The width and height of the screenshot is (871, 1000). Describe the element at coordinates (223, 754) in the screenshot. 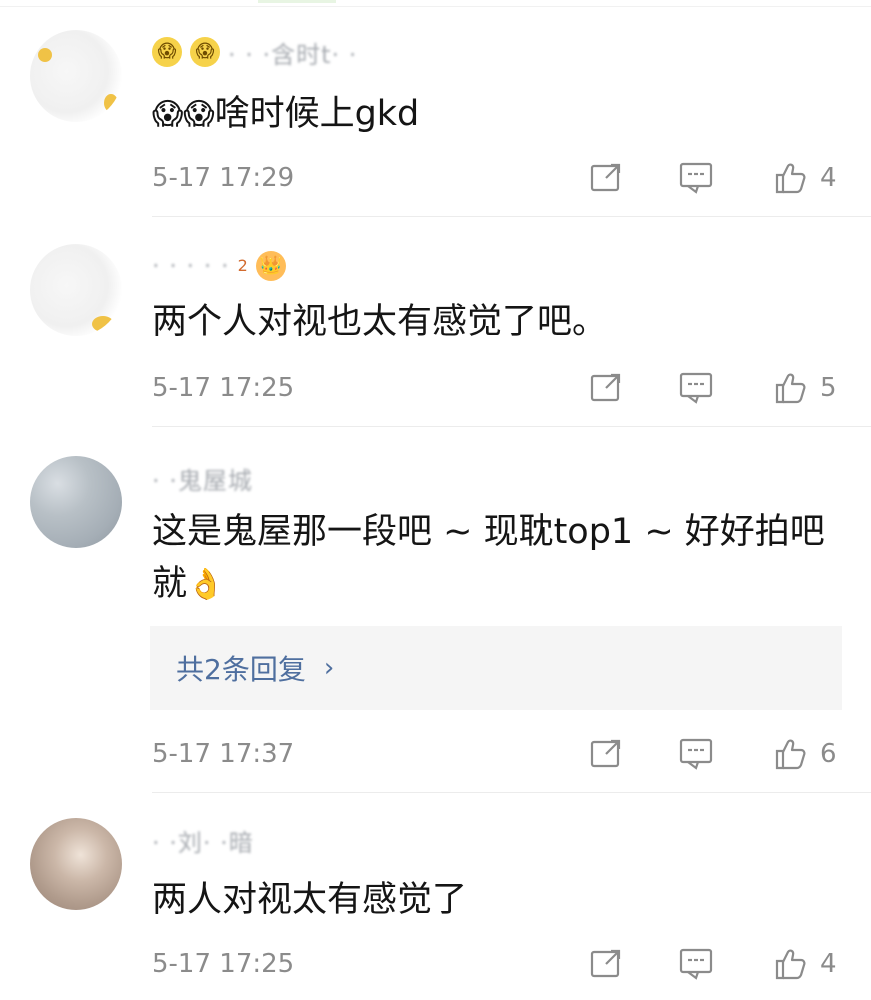

I see `timestamp: 5-17 17:37` at that location.